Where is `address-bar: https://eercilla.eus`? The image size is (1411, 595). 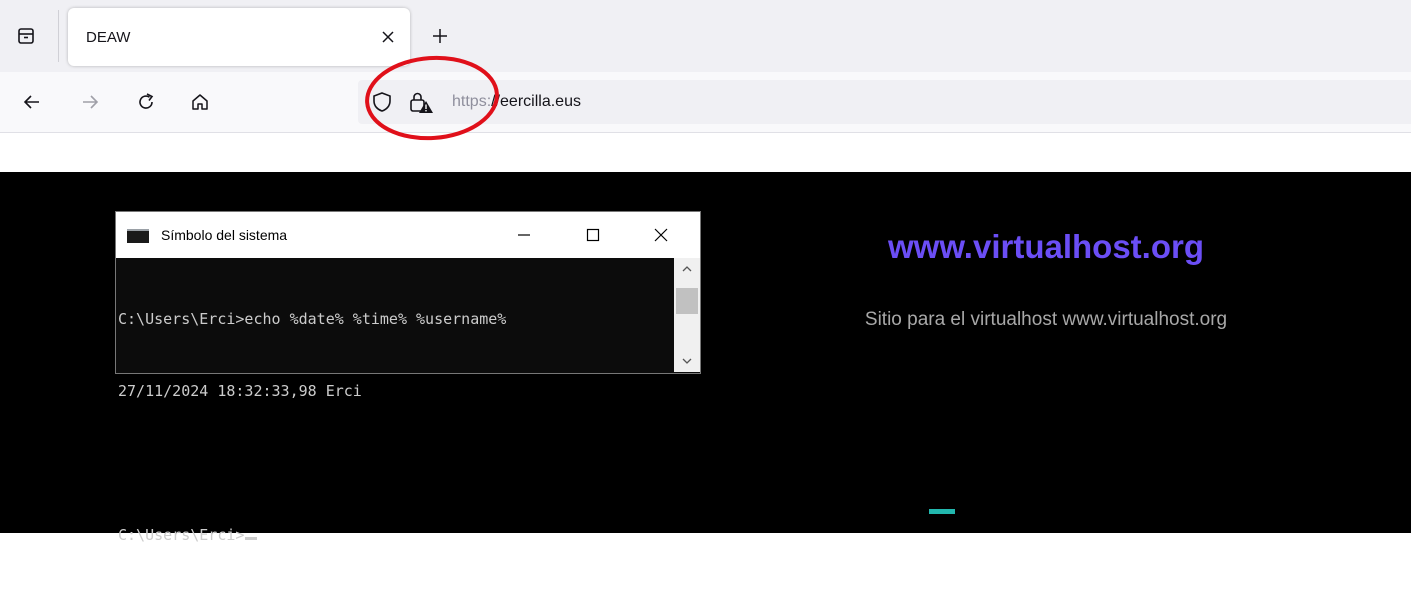 address-bar: https://eercilla.eus is located at coordinates (884, 102).